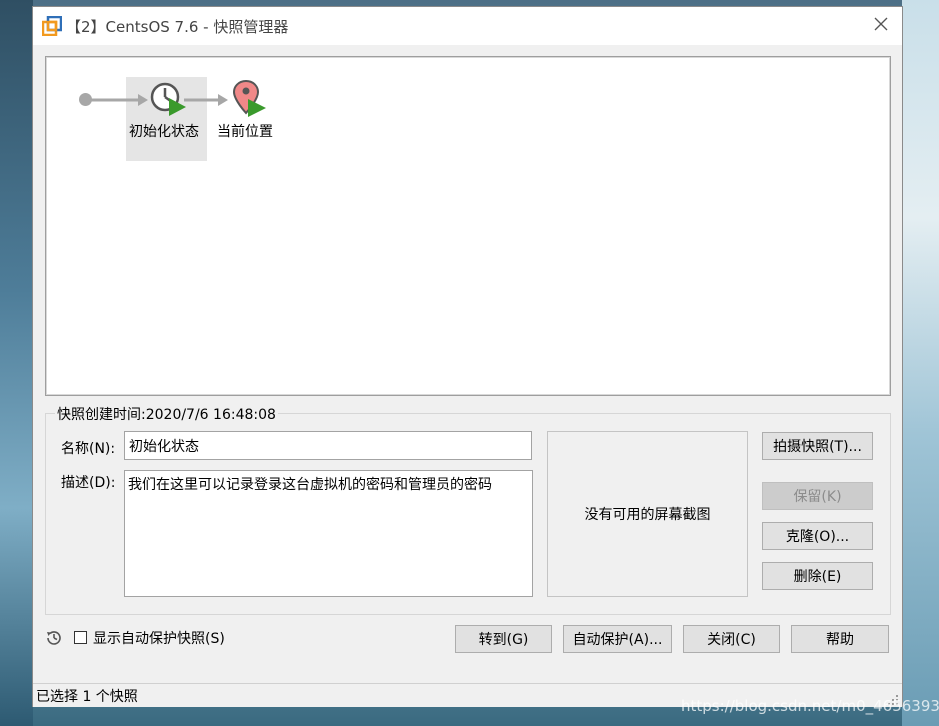 This screenshot has height=726, width=939. Describe the element at coordinates (16, 363) in the screenshot. I see `desktop-background-left` at that location.